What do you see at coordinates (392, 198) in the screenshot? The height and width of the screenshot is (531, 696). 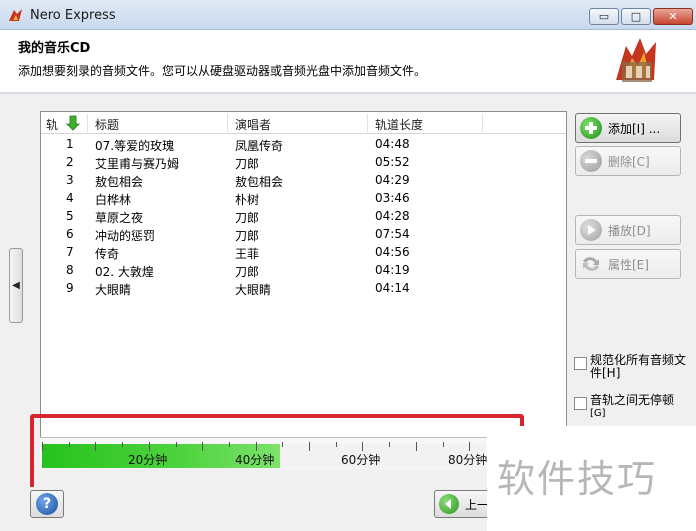 I see `track-length: 03:46` at bounding box center [392, 198].